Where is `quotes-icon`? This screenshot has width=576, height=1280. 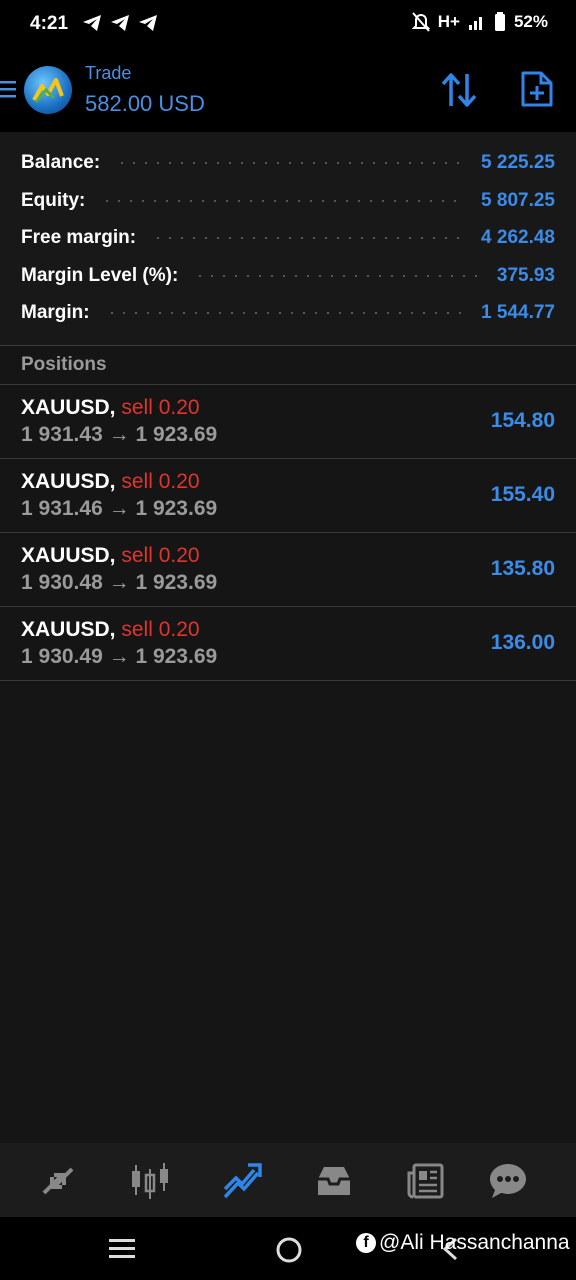
quotes-icon is located at coordinates (58, 1181).